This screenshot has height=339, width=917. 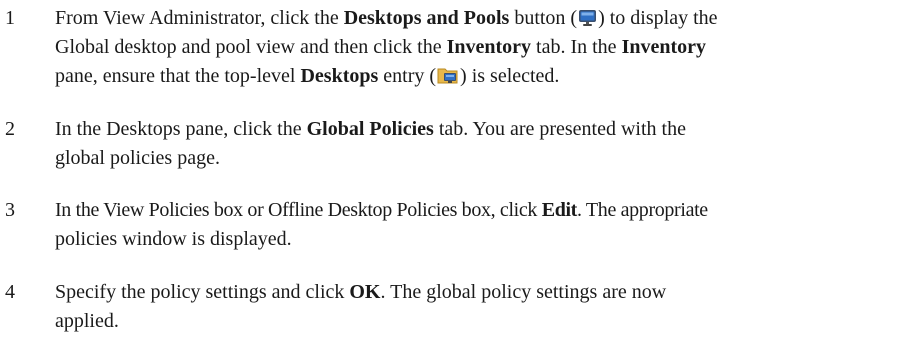 I want to click on step-number: 4, so click(x=10, y=292).